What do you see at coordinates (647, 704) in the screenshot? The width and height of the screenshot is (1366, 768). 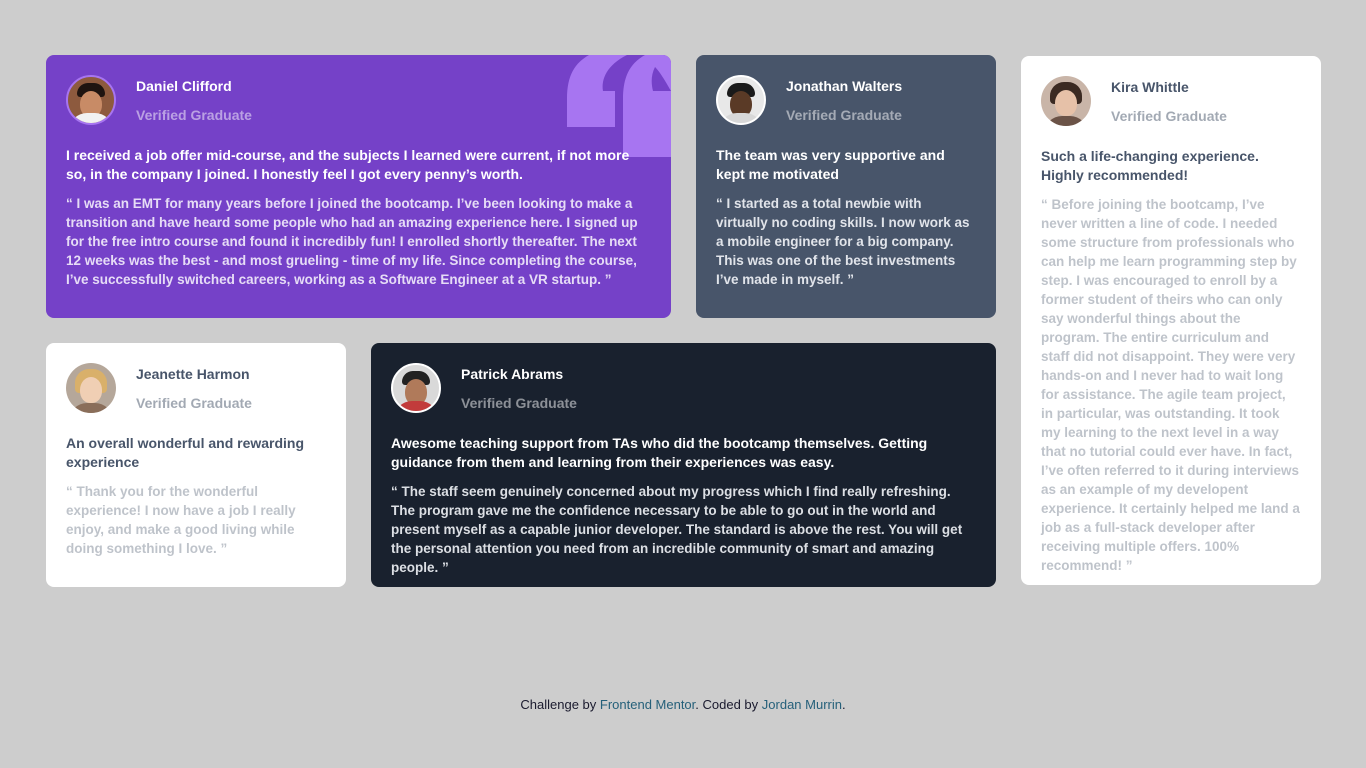 I see `frontend-mentor-link: Frontend Mentor` at bounding box center [647, 704].